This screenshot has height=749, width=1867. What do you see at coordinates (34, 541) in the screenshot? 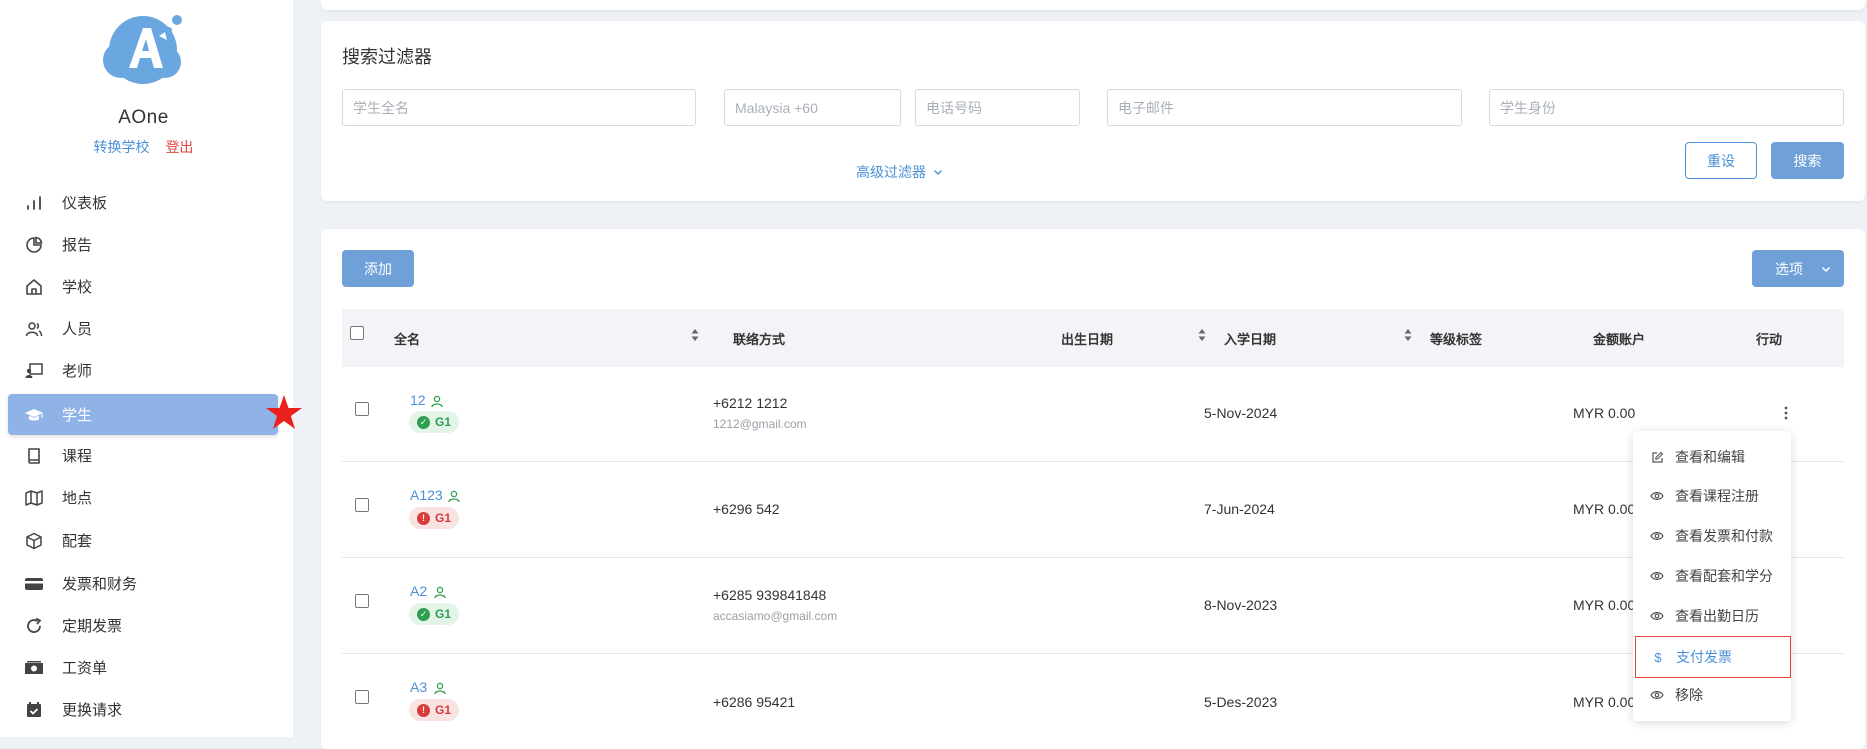
I see `package-icon` at bounding box center [34, 541].